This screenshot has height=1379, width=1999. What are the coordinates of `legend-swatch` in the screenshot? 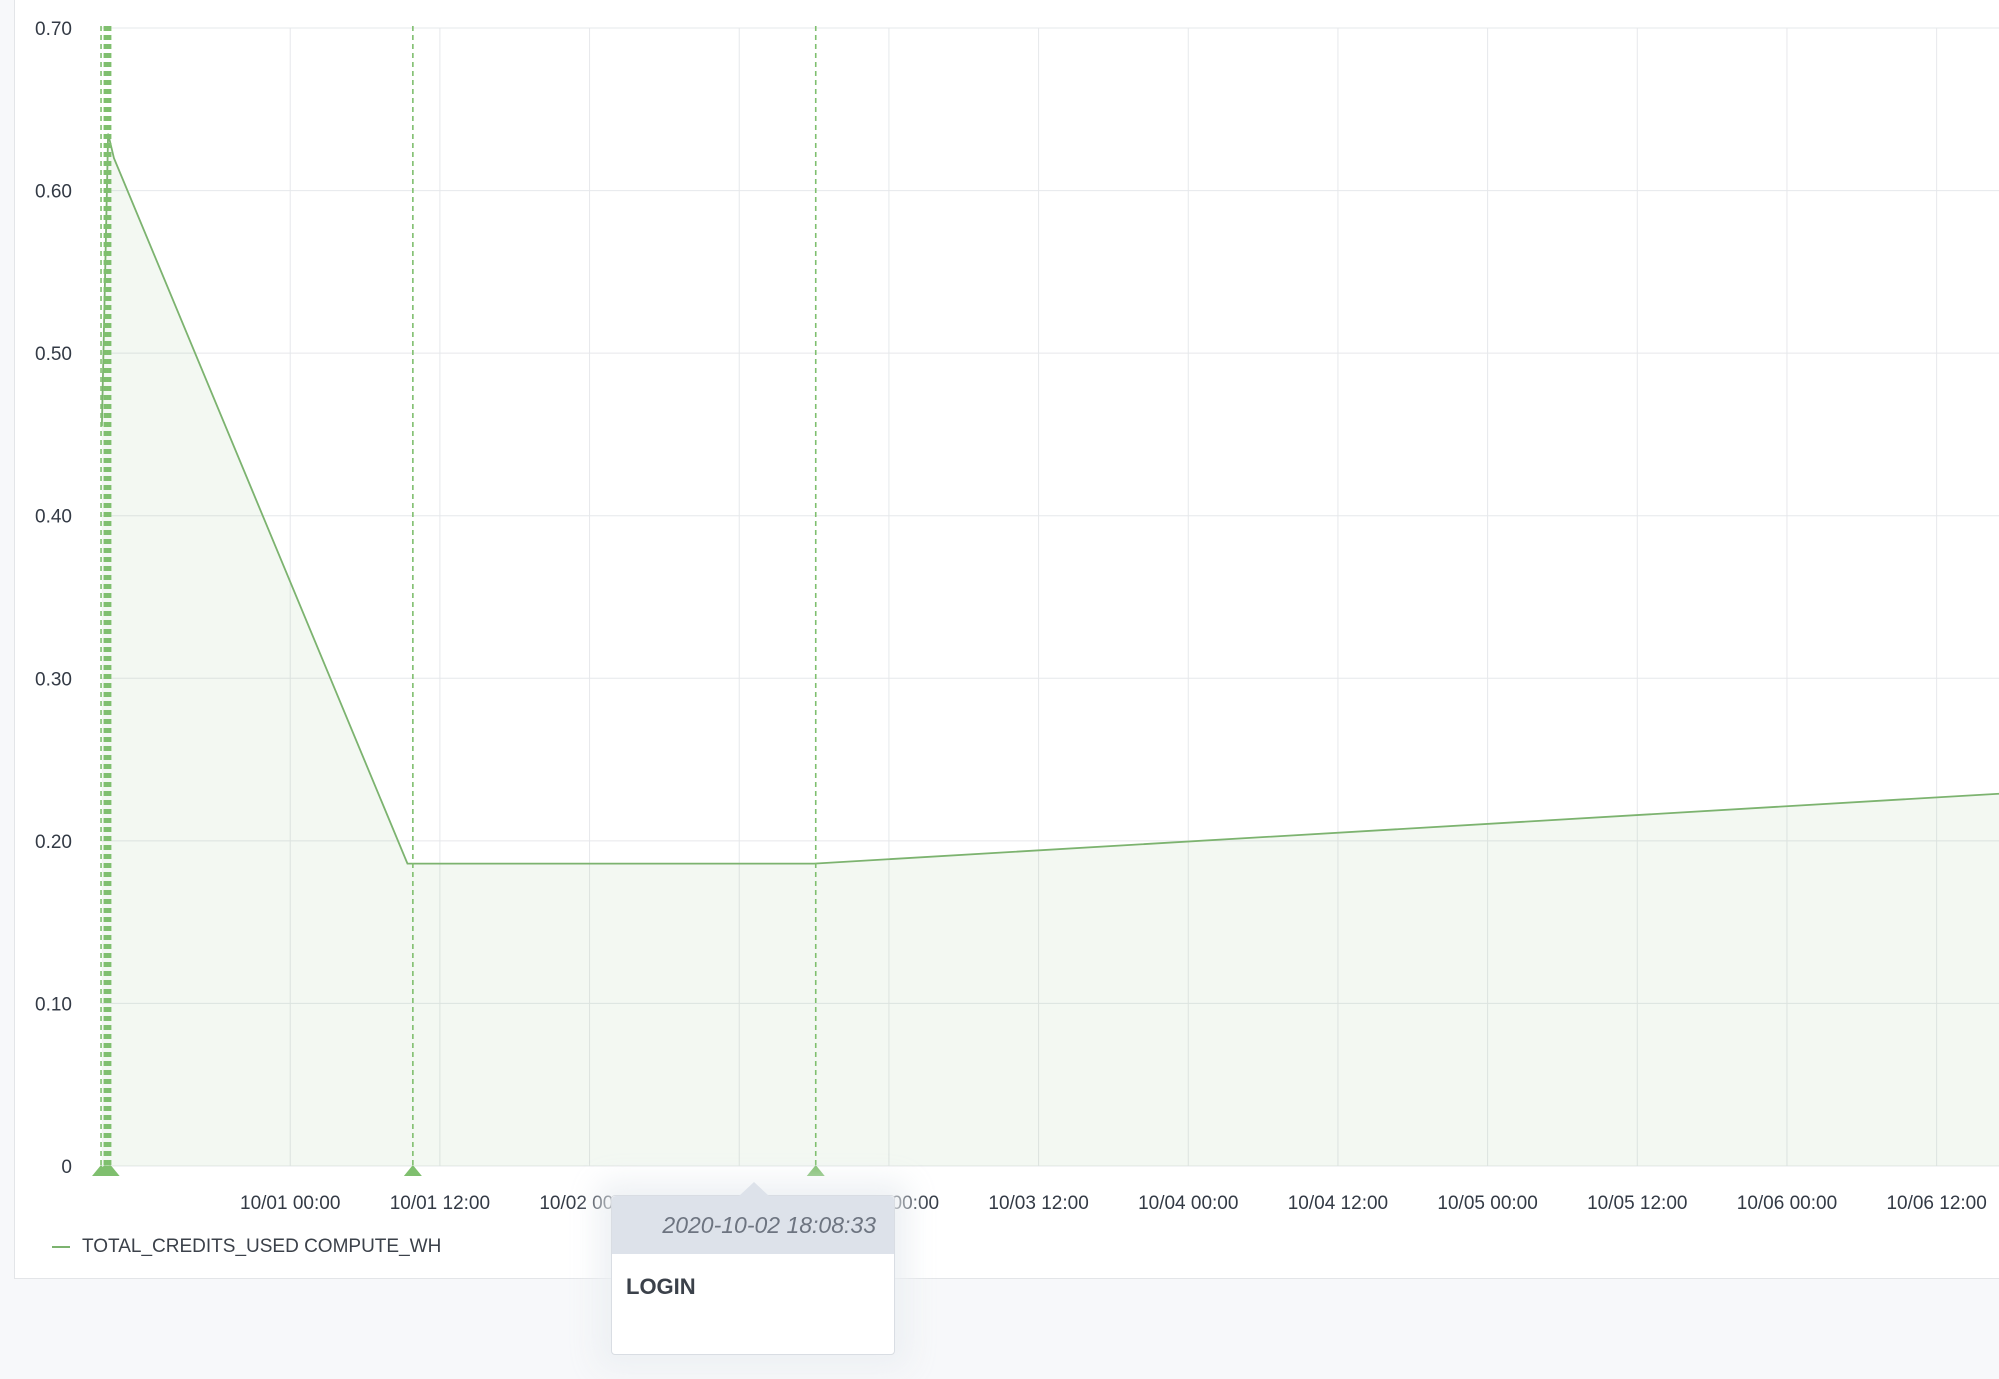 It's located at (61, 1247).